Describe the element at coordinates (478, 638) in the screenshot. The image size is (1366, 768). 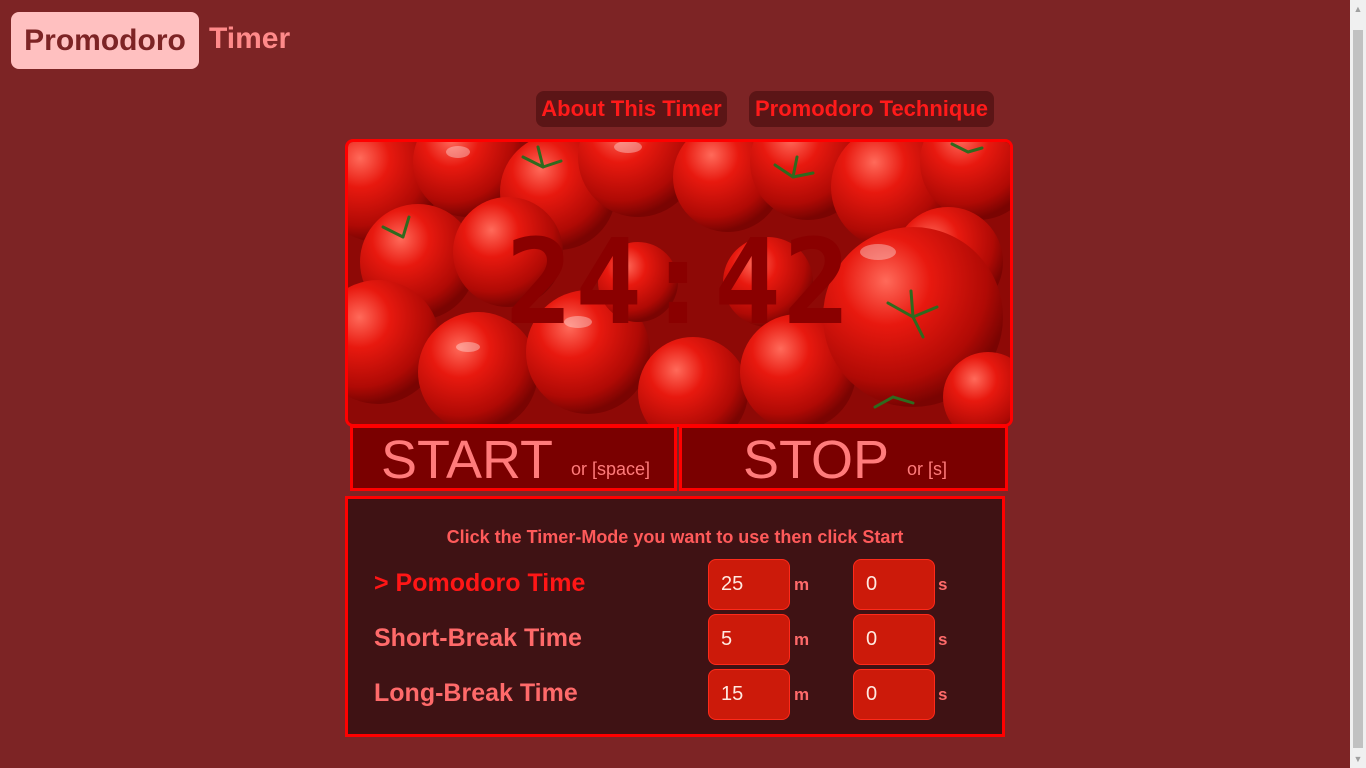
I see `mode-short-break: Short-Break Time` at that location.